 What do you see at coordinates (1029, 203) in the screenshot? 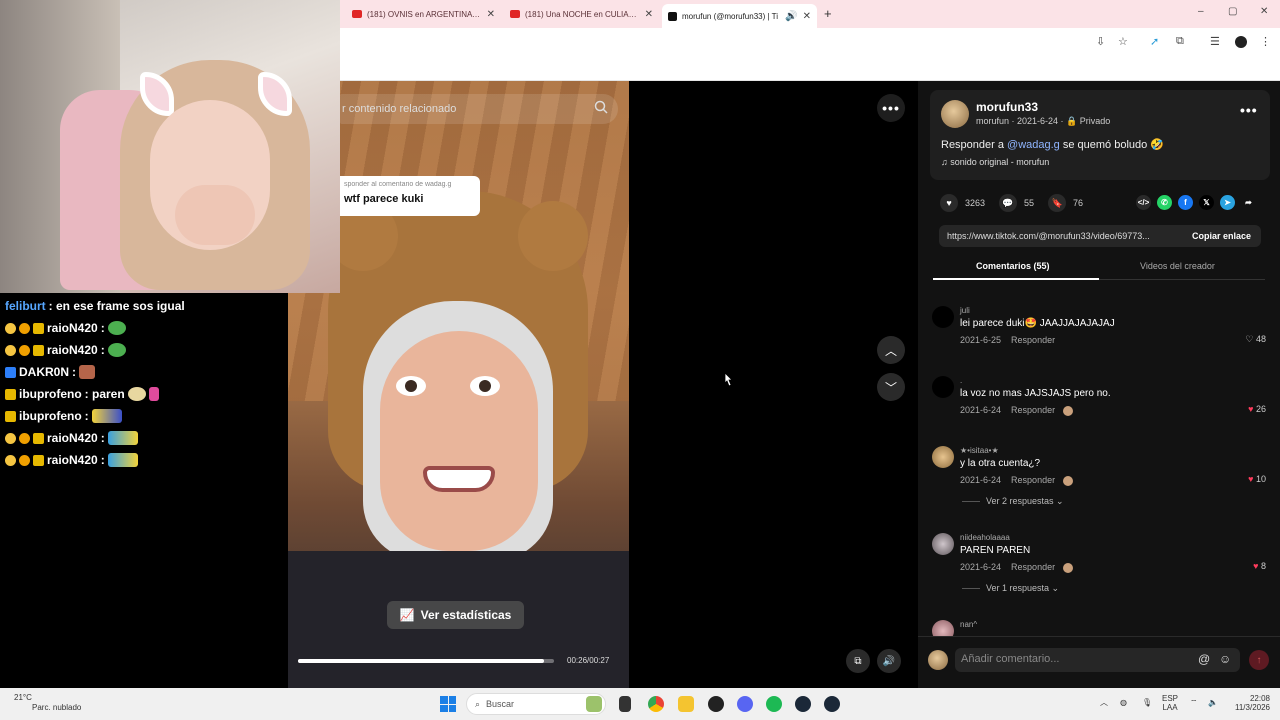
I see `comment-count: 55` at bounding box center [1029, 203].